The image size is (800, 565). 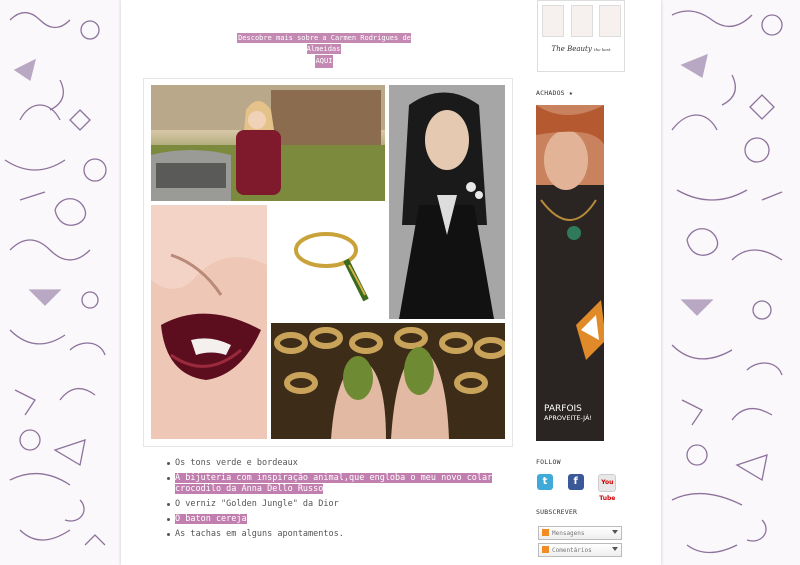 I want to click on ad-text: PARFOIS APROVEITE-JÁ!, so click(x=568, y=414).